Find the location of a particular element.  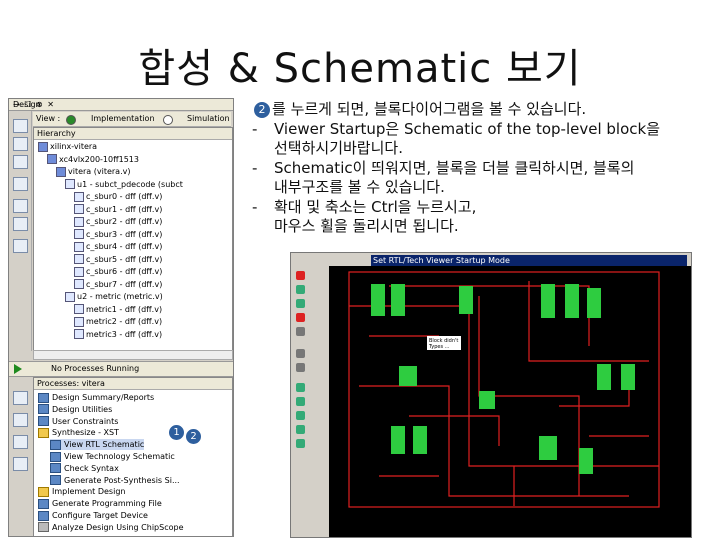

hierarchy-item: c_sbur3 - dff (dff.v) is located at coordinates (118, 235).